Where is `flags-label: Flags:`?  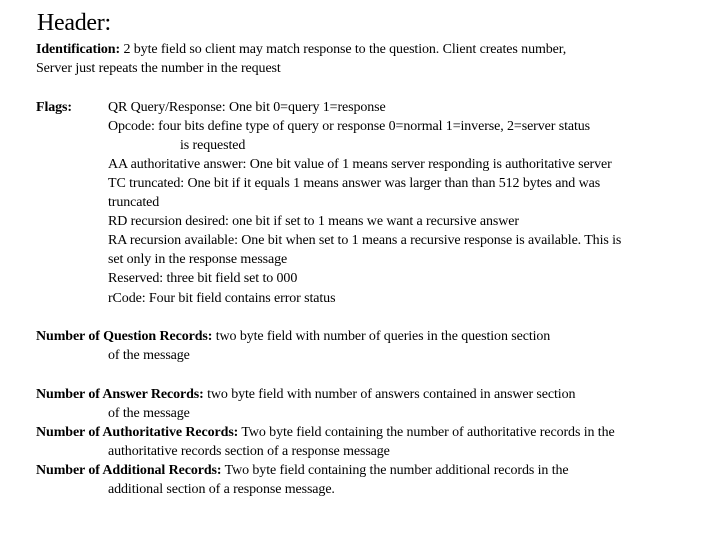 flags-label: Flags: is located at coordinates (54, 107).